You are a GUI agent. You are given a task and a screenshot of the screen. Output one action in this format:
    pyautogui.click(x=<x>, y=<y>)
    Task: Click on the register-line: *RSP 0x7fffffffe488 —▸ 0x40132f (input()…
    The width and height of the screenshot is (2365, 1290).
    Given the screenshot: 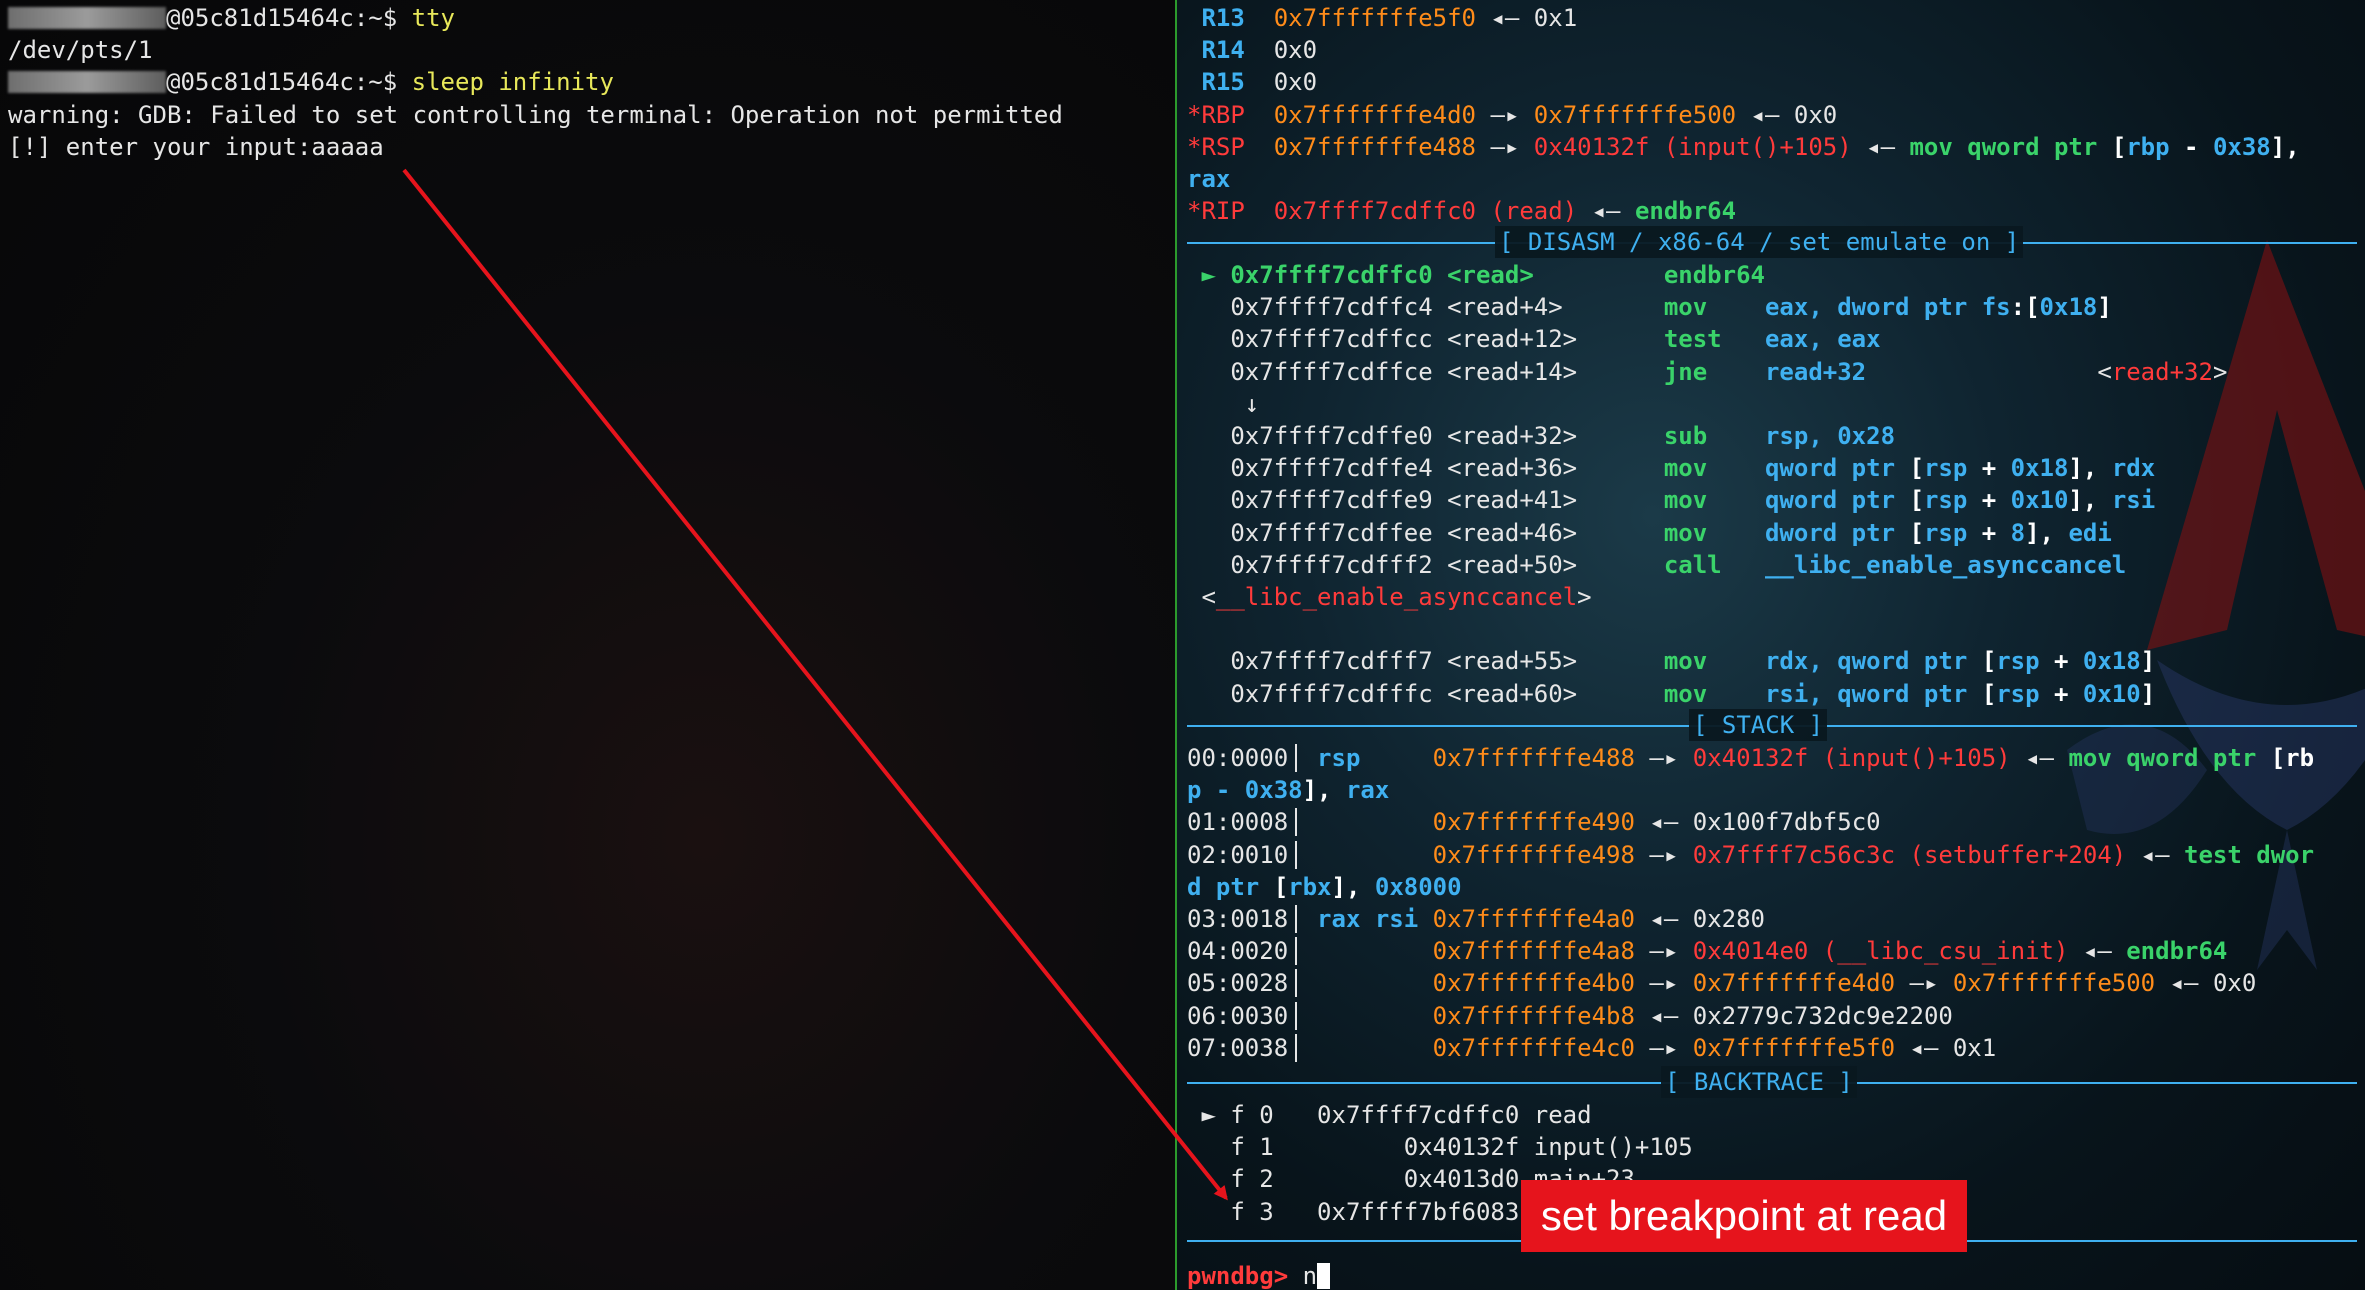 What is the action you would take?
    pyautogui.click(x=1743, y=147)
    